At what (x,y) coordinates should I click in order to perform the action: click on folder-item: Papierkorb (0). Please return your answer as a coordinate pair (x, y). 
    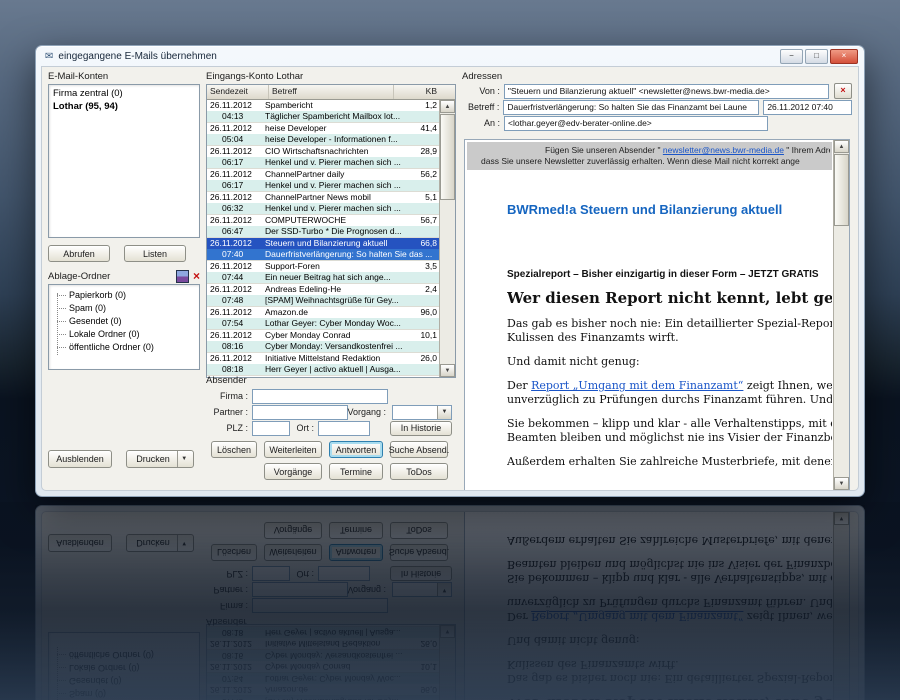
    Looking at the image, I should click on (123, 295).